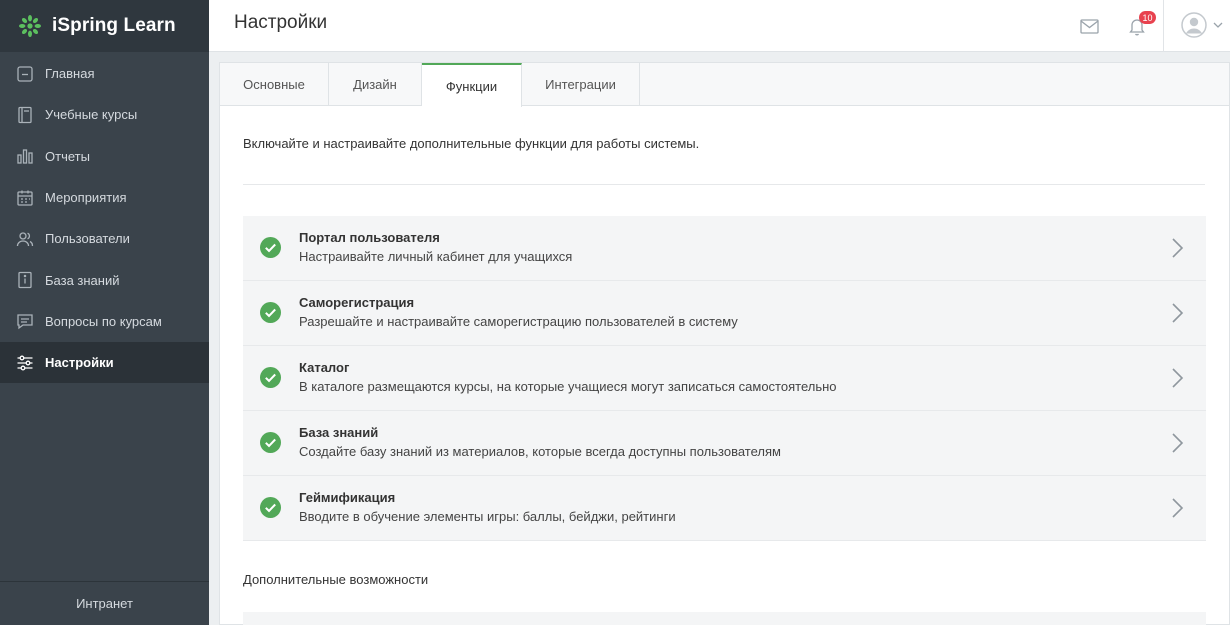 This screenshot has width=1230, height=625. Describe the element at coordinates (82, 280) in the screenshot. I see `sidebar-item-label: База знаний` at that location.